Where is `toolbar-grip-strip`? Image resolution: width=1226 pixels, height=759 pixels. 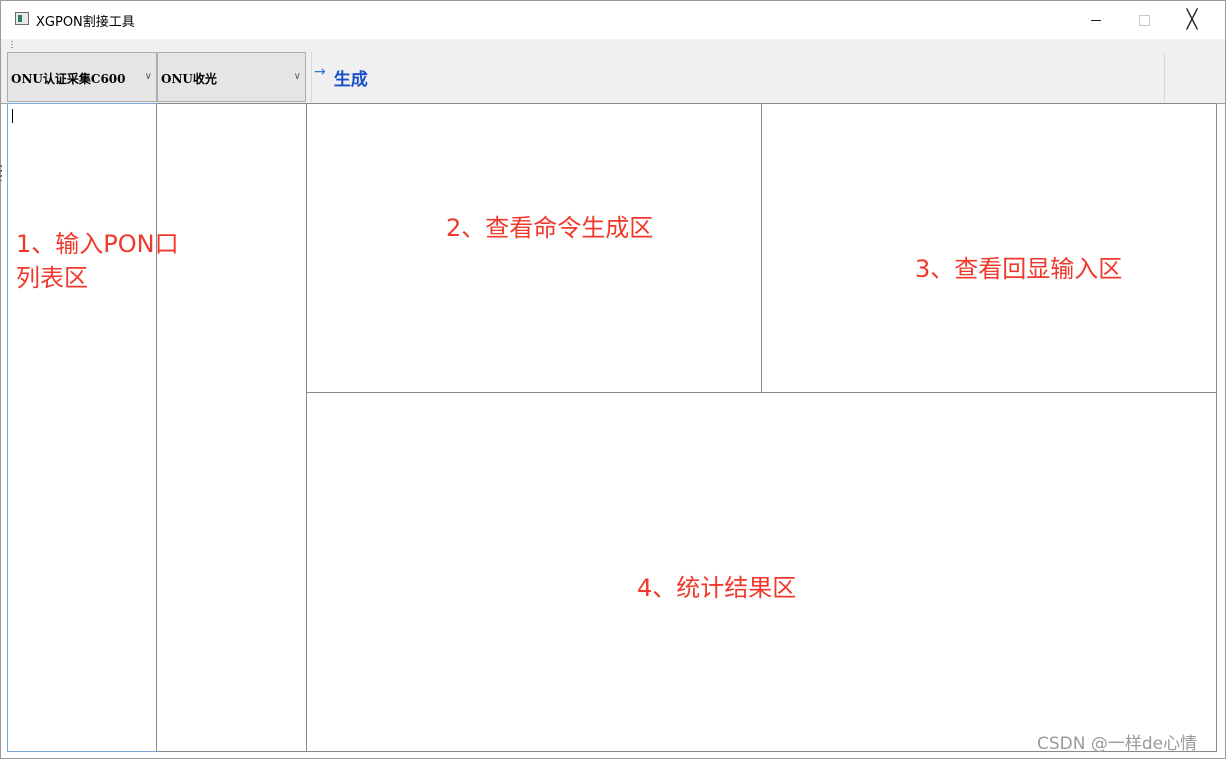 toolbar-grip-strip is located at coordinates (613, 46).